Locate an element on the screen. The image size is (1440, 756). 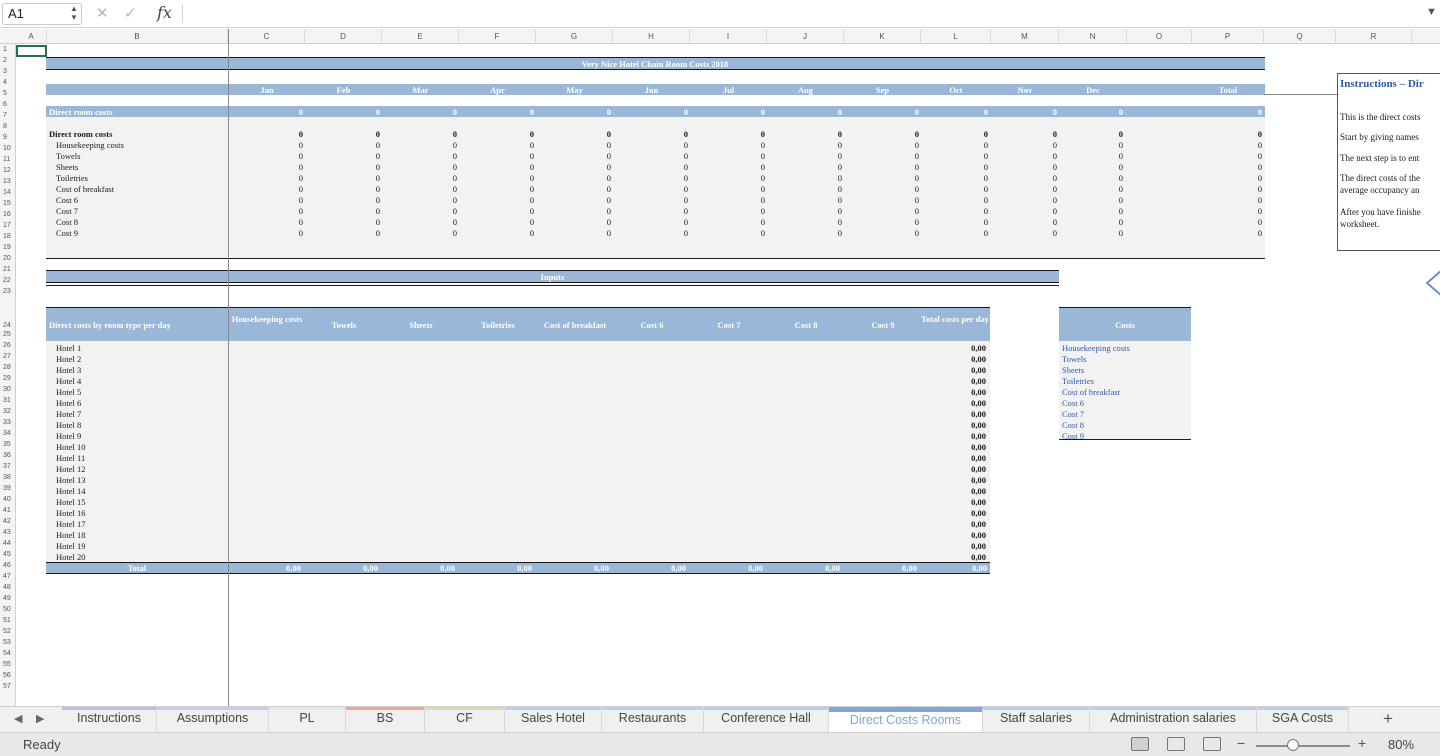
row-header: 46 is located at coordinates (8, 565).